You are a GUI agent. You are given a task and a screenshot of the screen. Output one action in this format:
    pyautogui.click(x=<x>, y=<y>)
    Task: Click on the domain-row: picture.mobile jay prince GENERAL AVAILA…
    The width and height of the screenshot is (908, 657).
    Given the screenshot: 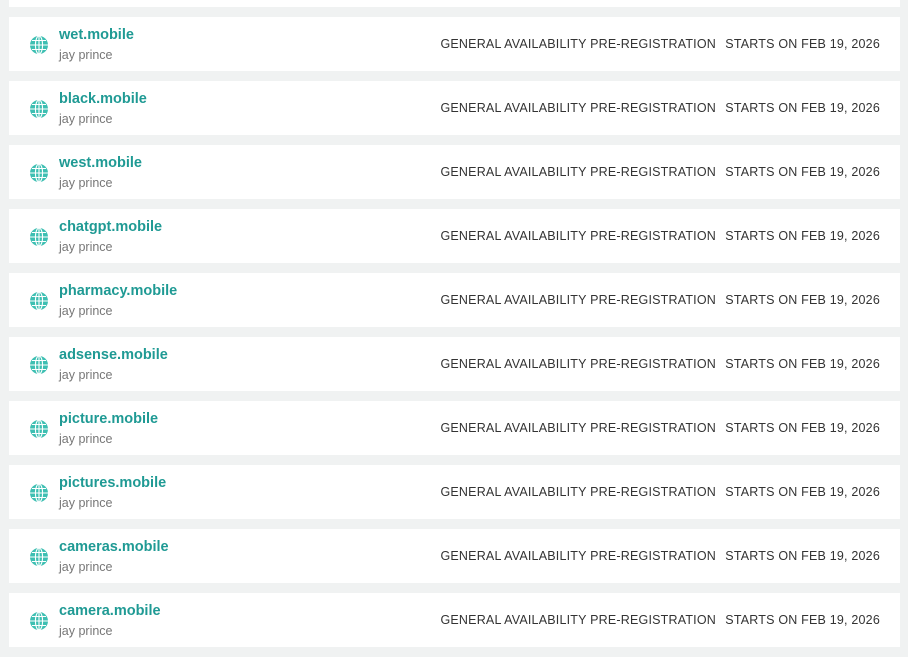 What is the action you would take?
    pyautogui.click(x=454, y=428)
    